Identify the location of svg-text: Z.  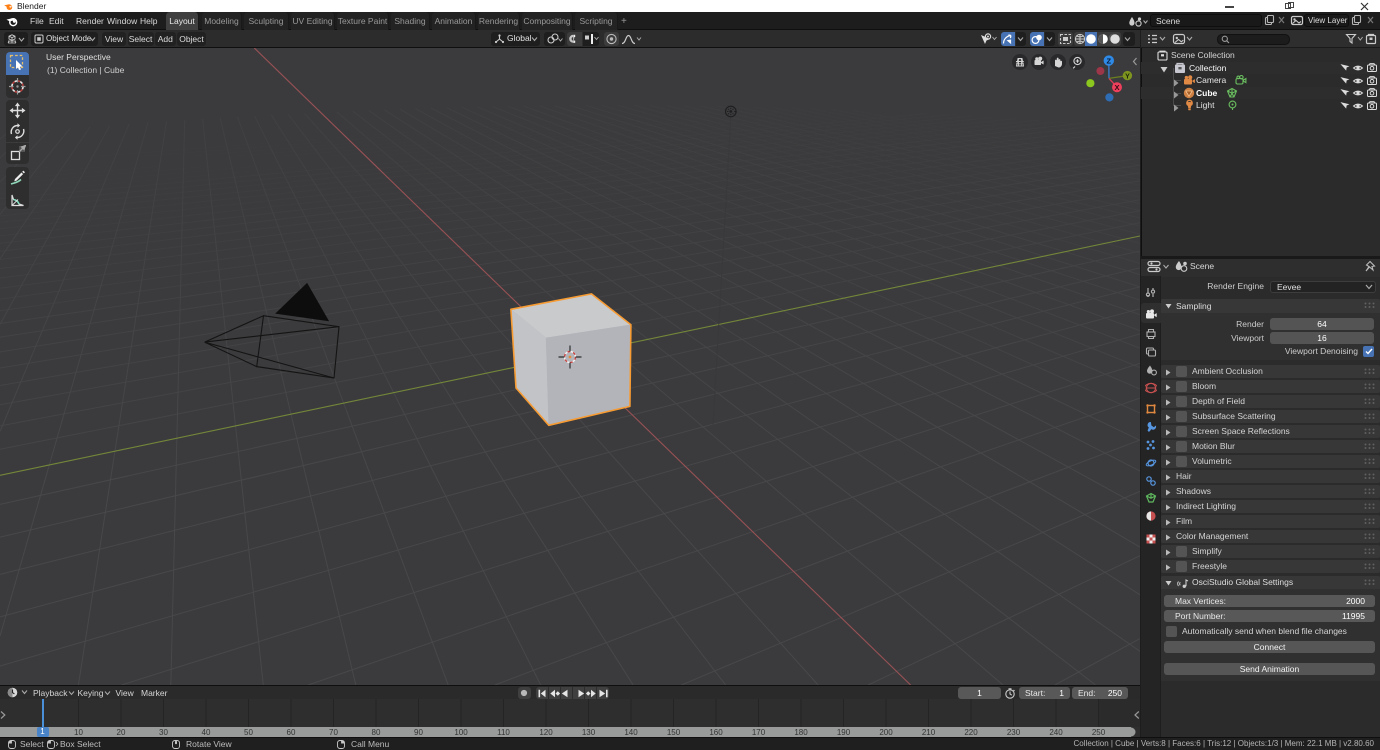
(1109, 61).